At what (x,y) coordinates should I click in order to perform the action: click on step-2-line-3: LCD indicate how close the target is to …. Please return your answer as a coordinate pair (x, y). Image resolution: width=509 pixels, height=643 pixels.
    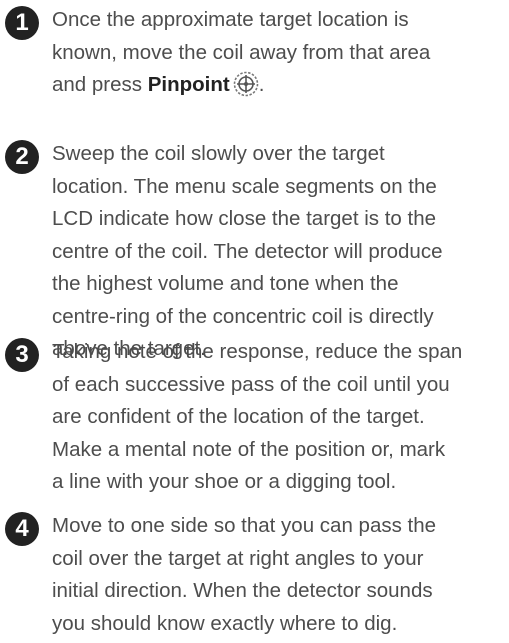
    Looking at the image, I should click on (244, 218).